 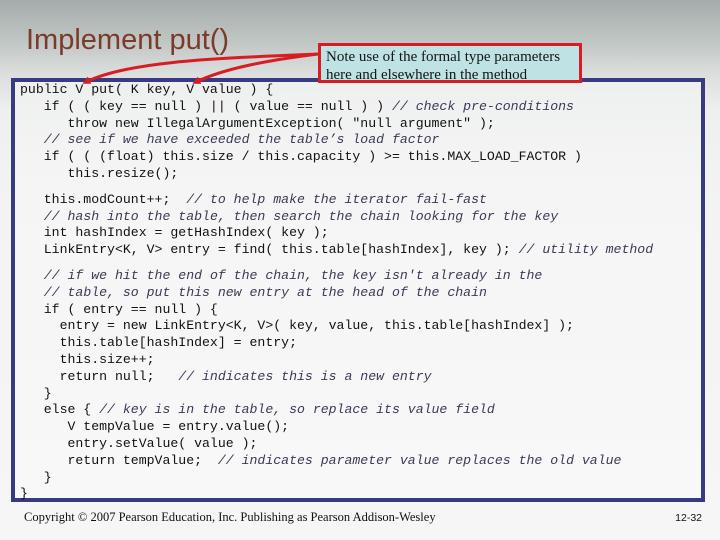 I want to click on code-text: V tempValue = entry.value();, so click(x=155, y=427).